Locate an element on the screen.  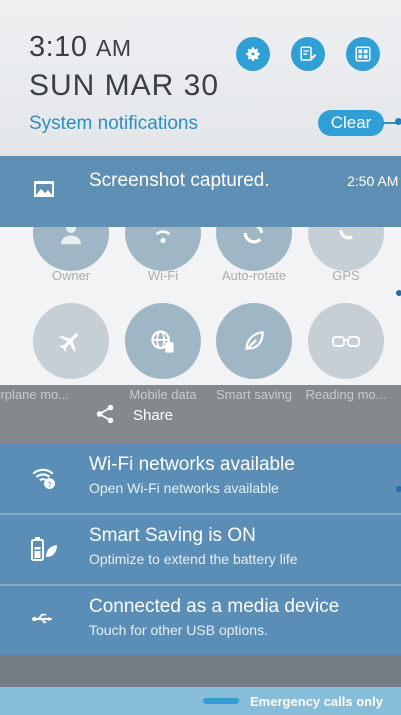
clock-ampm: AM is located at coordinates (114, 48).